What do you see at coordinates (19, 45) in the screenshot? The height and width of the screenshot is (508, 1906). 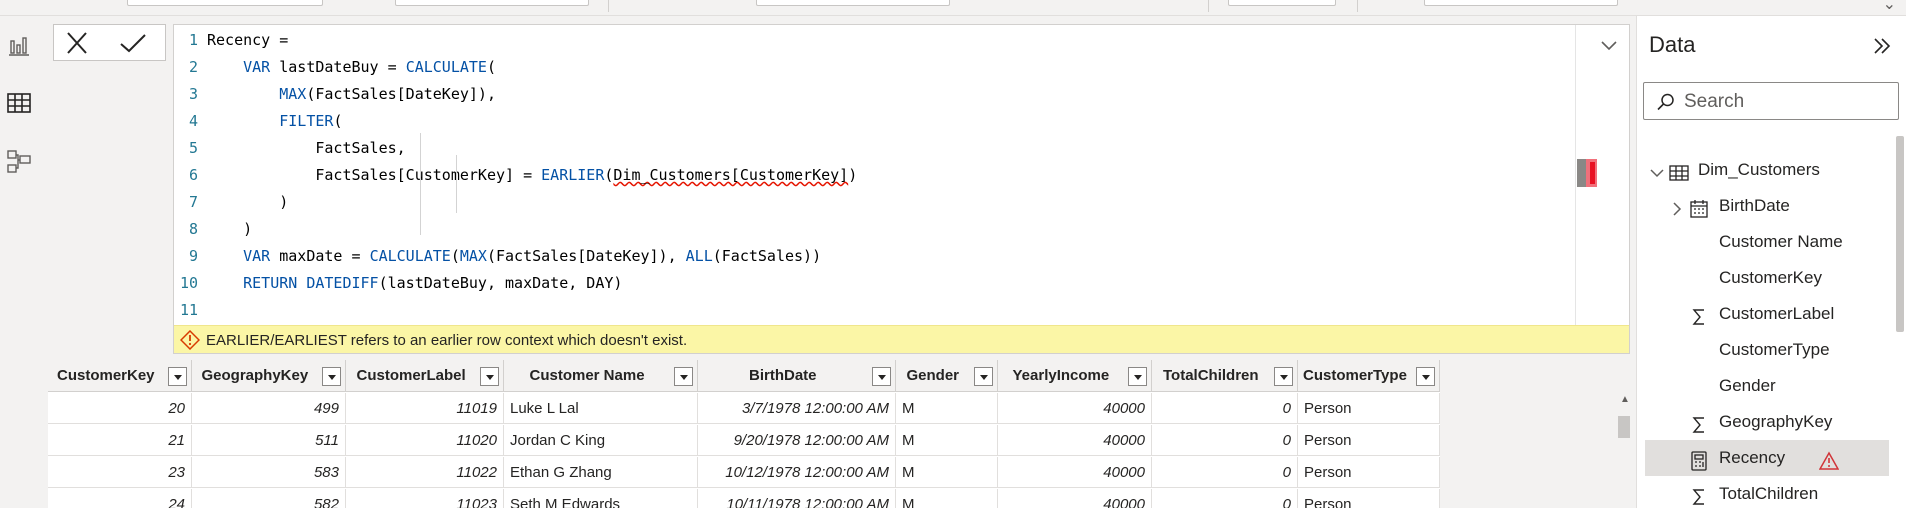 I see `report-view-icon` at bounding box center [19, 45].